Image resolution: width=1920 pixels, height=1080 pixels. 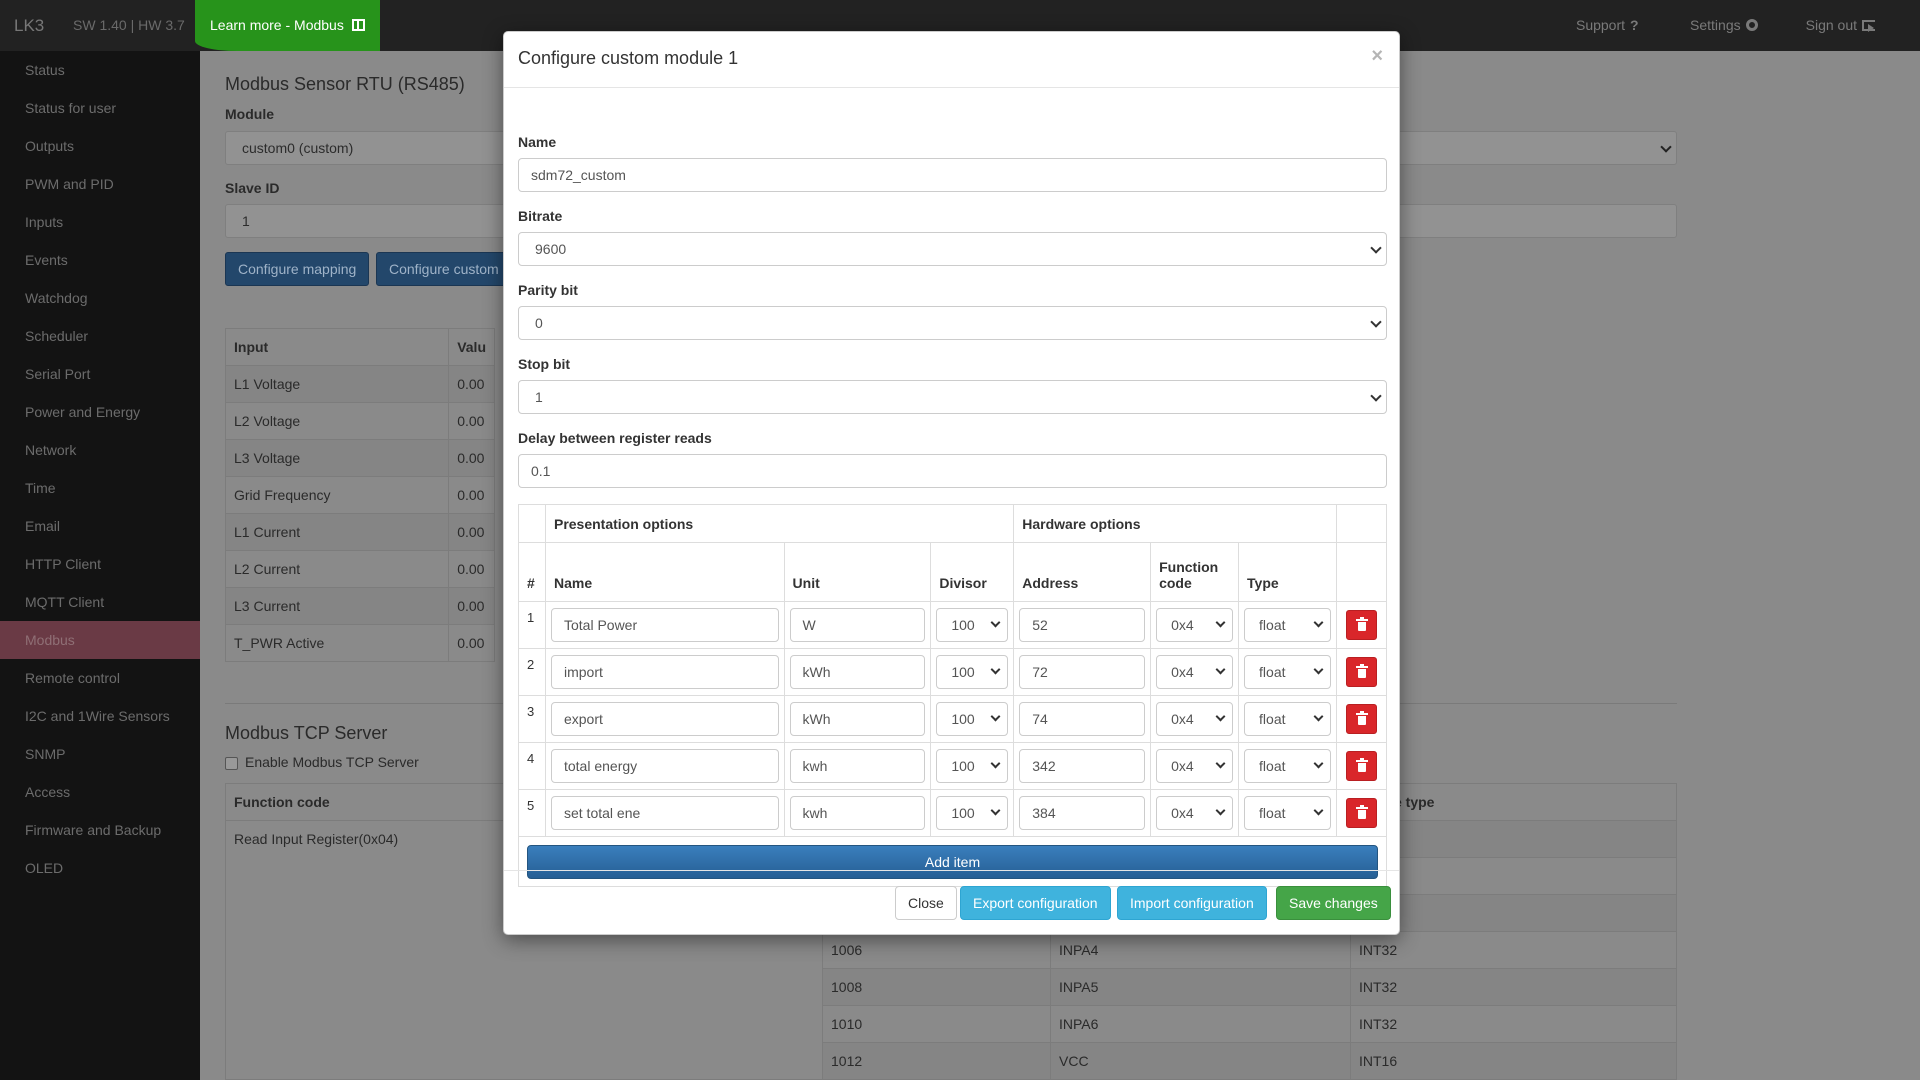 What do you see at coordinates (664, 719) in the screenshot?
I see `item-name-input: export` at bounding box center [664, 719].